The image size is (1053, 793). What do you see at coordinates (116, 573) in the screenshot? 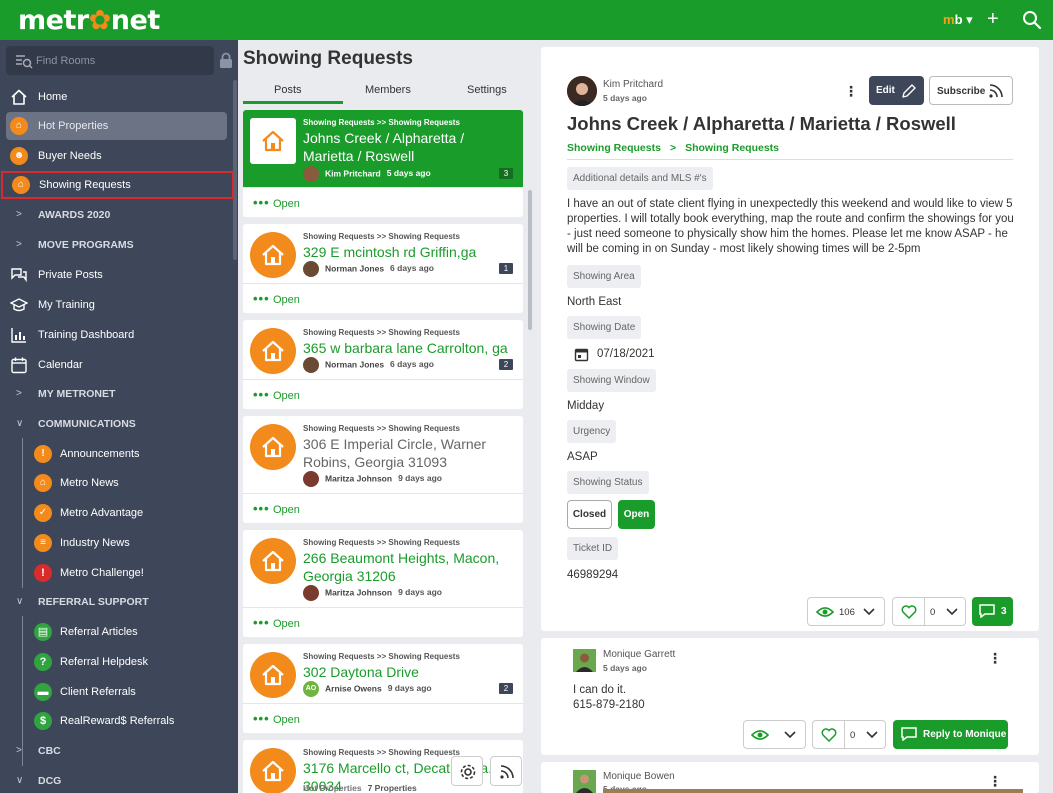
I see `sidebar-item-metro-challenge: ! Metro Challenge!` at bounding box center [116, 573].